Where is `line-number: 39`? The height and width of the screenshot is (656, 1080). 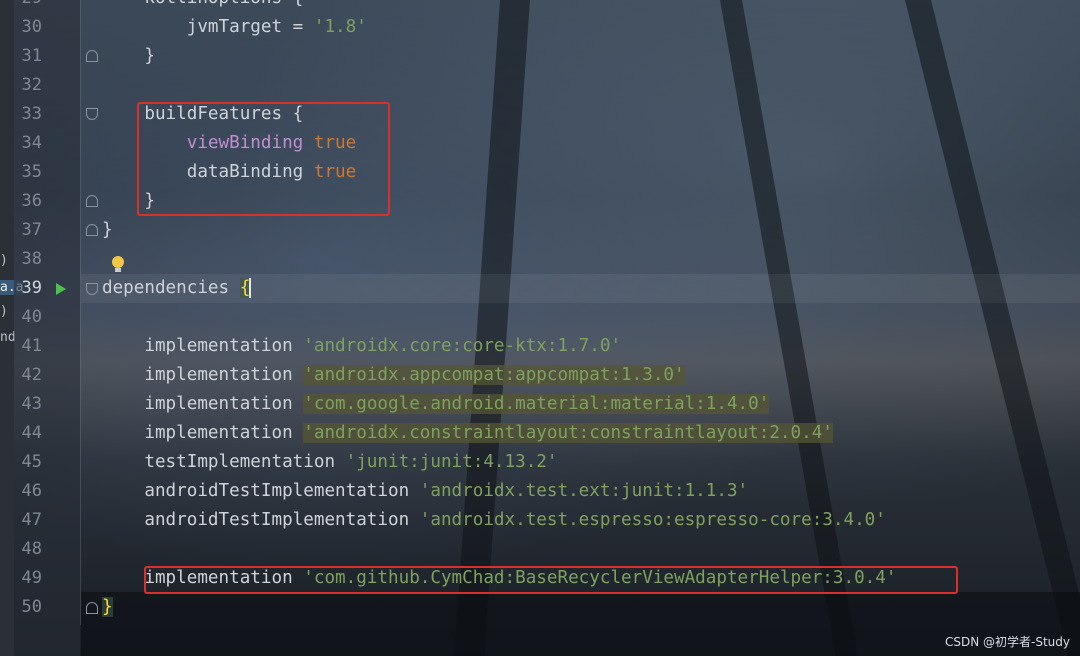 line-number: 39 is located at coordinates (31, 288).